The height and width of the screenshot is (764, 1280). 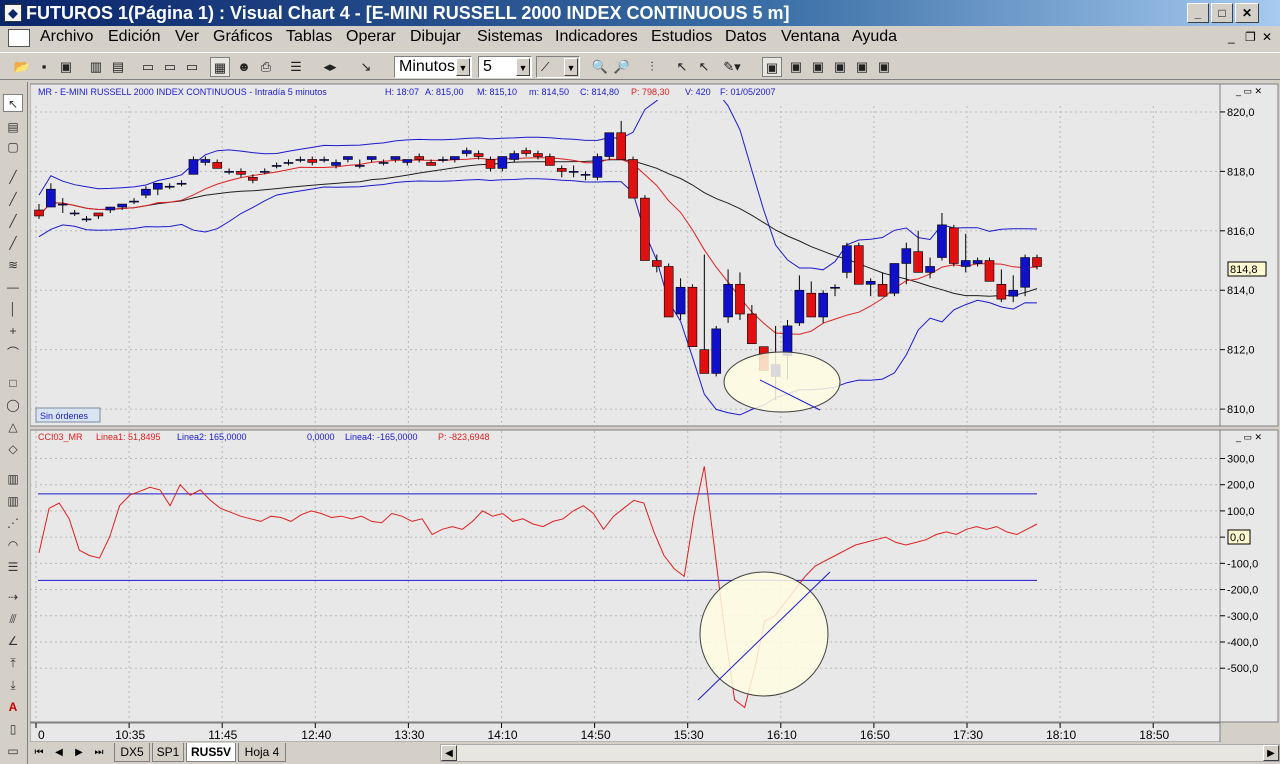 What do you see at coordinates (66, 67) in the screenshot?
I see `save-all-icon: ▣` at bounding box center [66, 67].